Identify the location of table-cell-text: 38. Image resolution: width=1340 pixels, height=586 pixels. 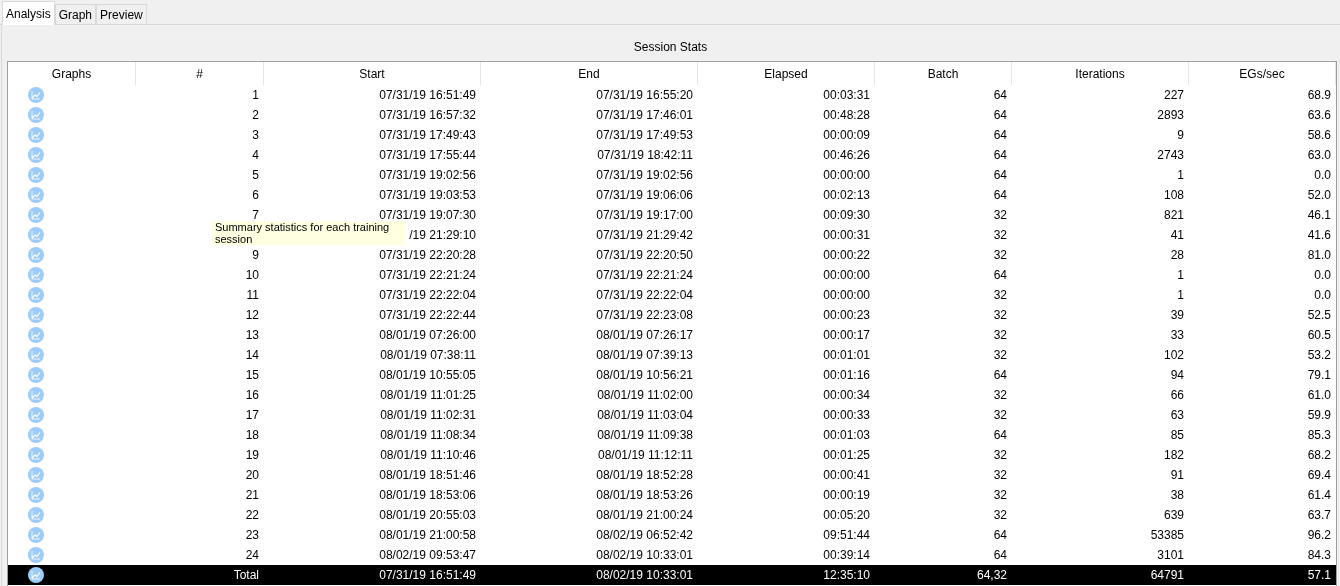
(1177, 495).